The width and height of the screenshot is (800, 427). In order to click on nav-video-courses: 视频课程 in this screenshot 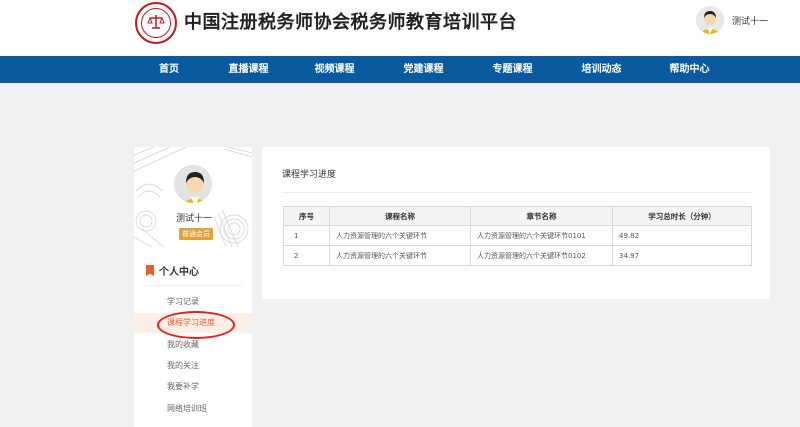, I will do `click(334, 69)`.